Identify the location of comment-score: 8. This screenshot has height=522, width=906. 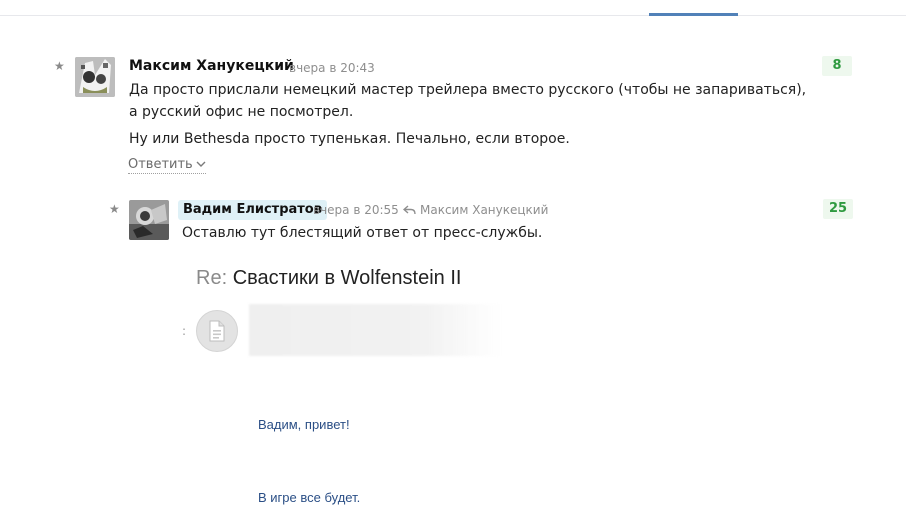
(837, 66).